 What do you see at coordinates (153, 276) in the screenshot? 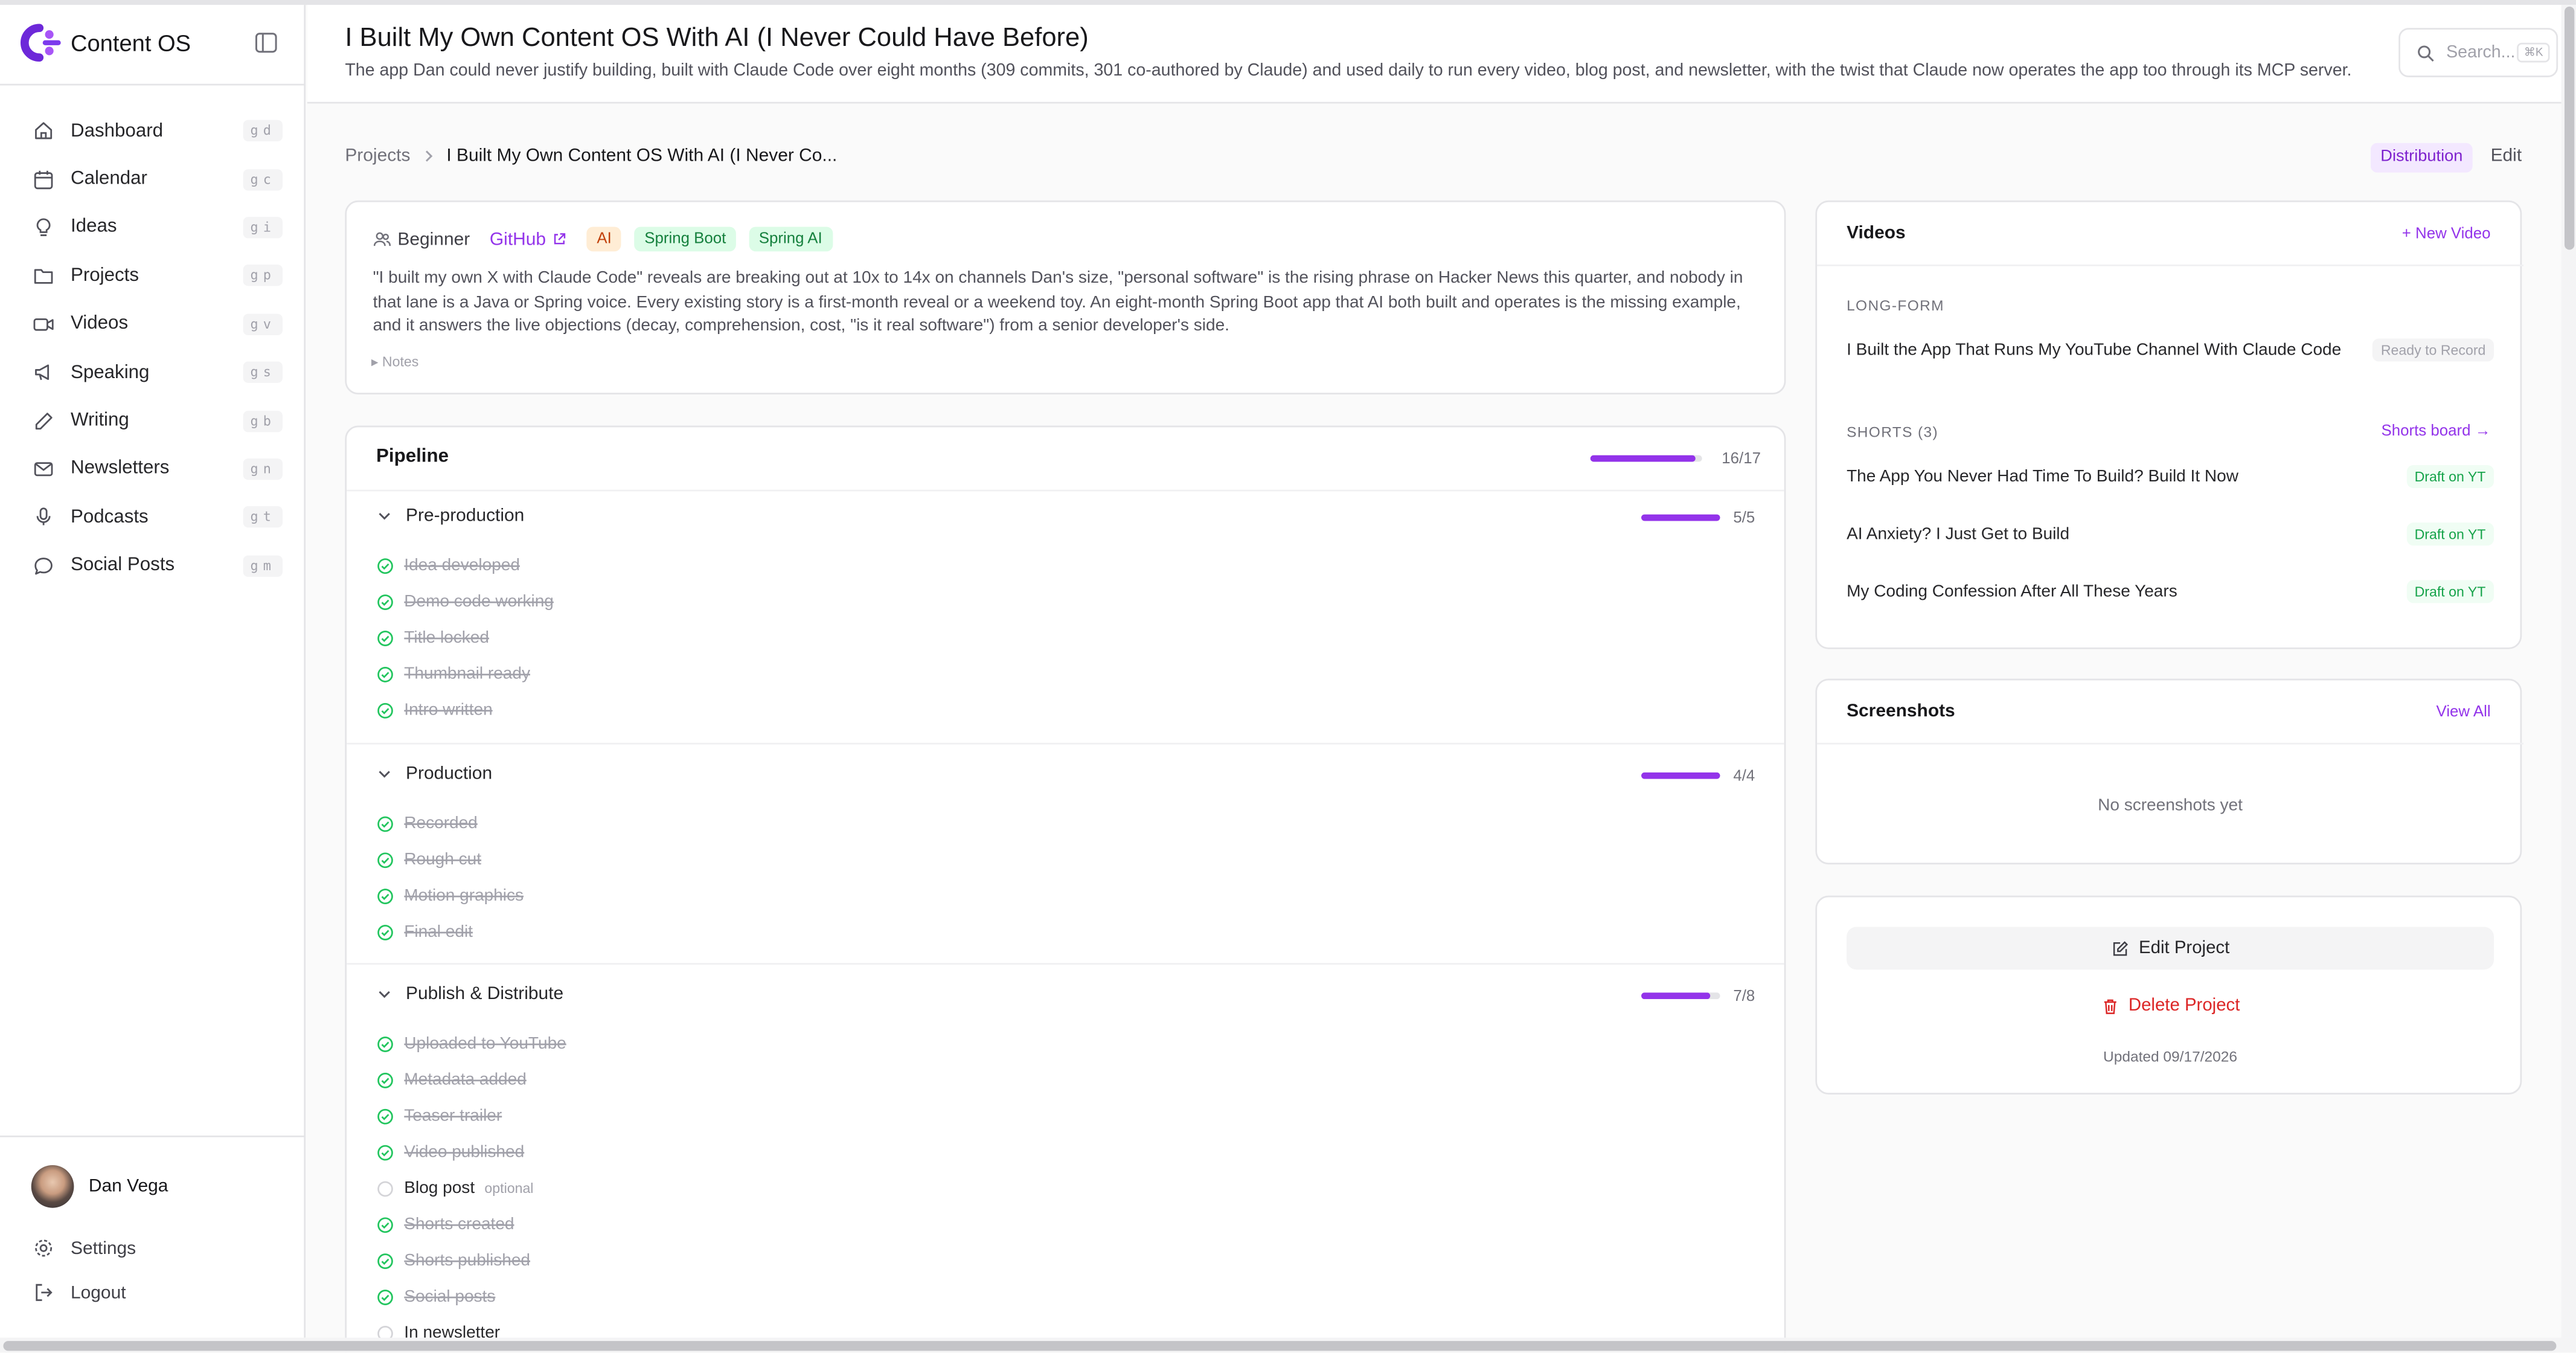
I see `sidebar-item-projects: Projects gp` at bounding box center [153, 276].